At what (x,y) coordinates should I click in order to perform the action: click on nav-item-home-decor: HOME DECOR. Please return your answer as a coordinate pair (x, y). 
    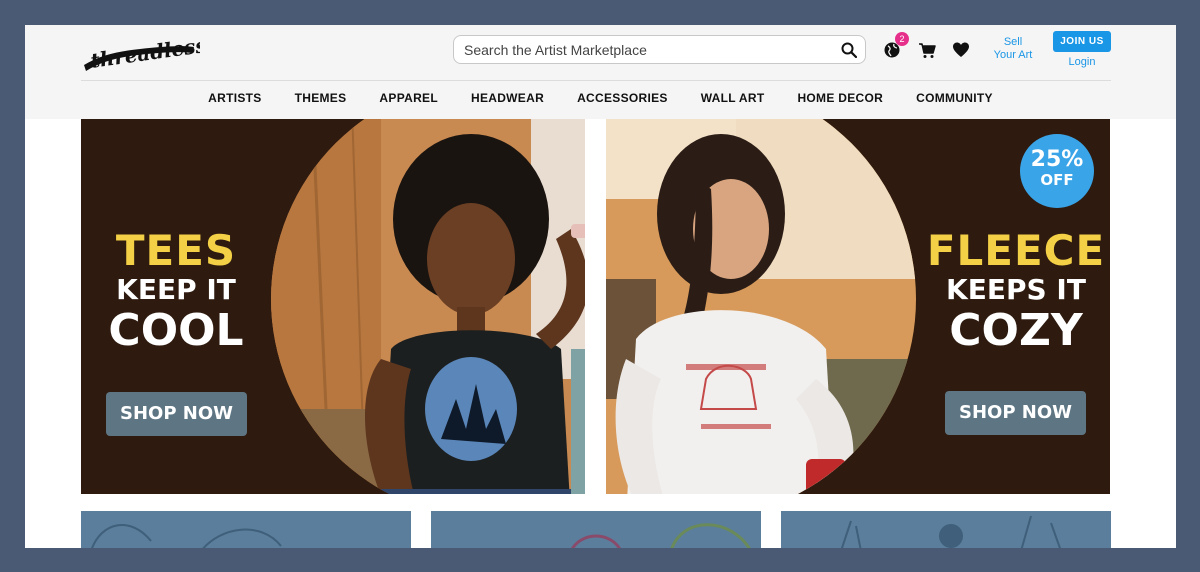
    Looking at the image, I should click on (840, 98).